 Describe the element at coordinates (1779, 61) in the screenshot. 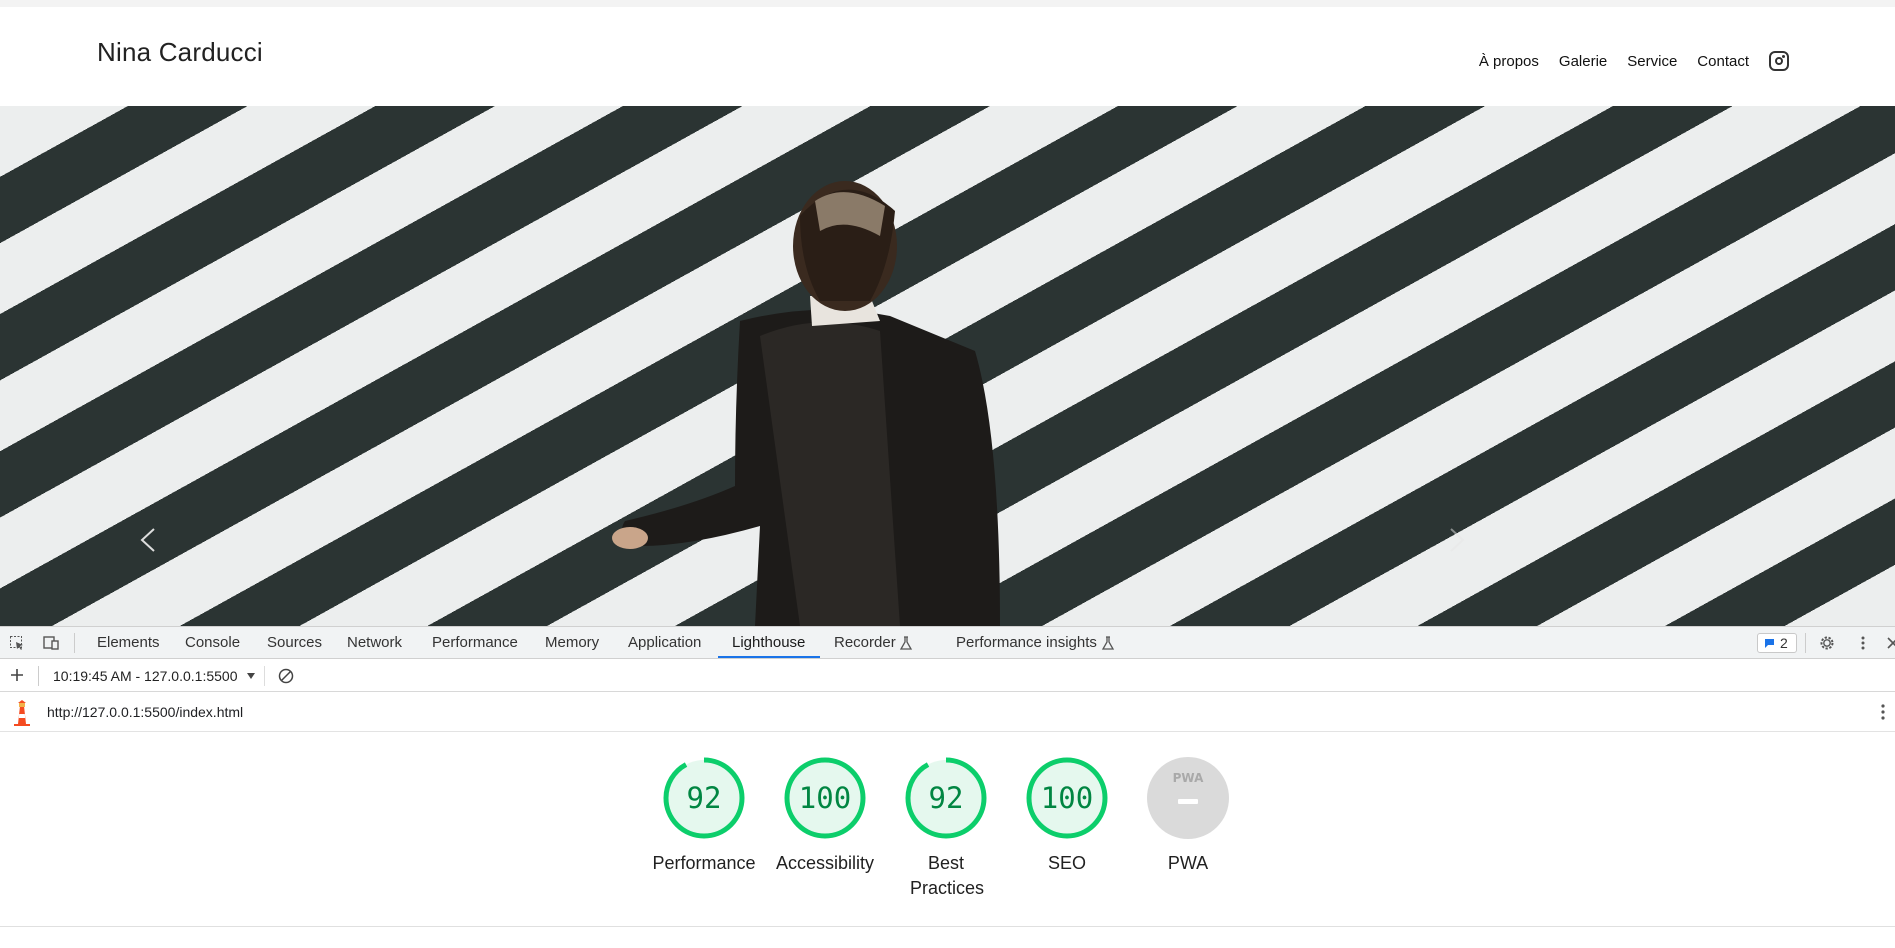

I see `instagram-icon` at that location.